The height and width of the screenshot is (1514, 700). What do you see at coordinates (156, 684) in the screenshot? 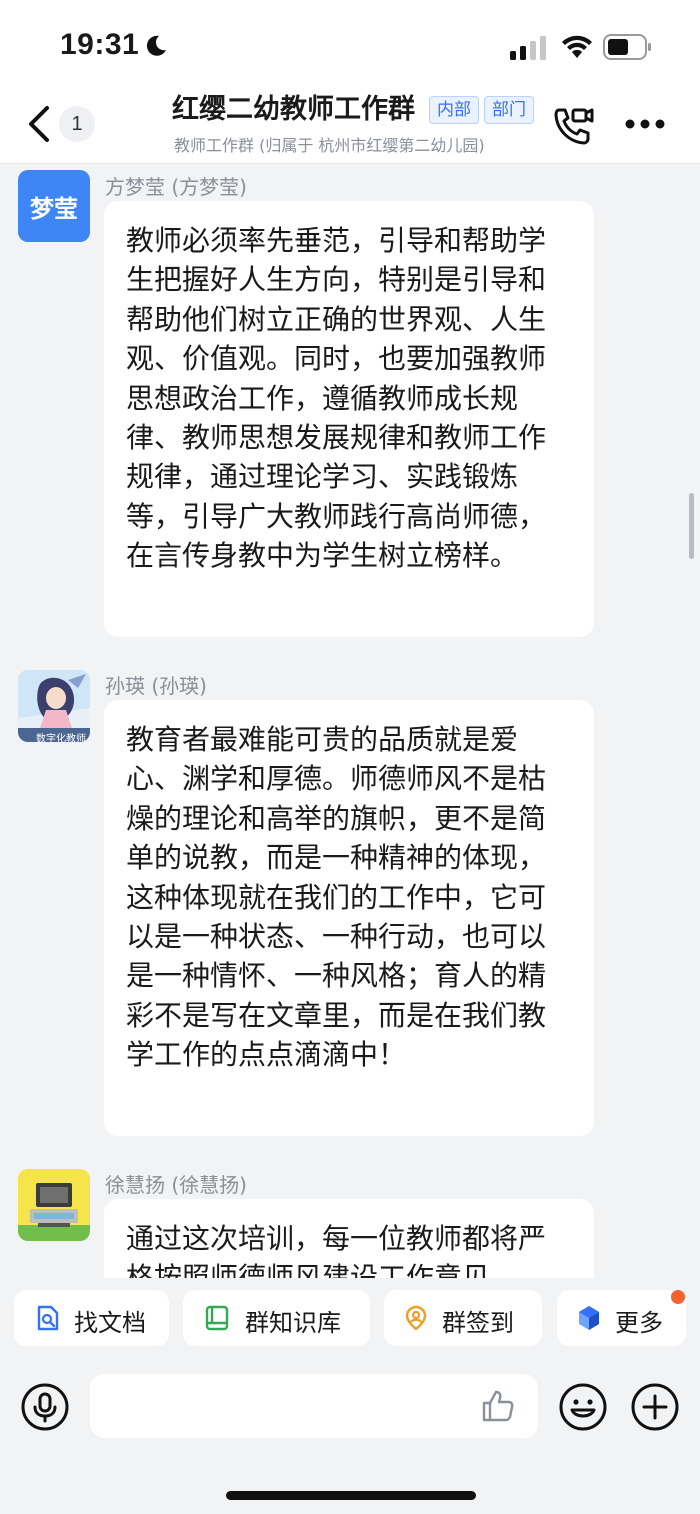
I see `sender-name: 孙瑛 (孙瑛)` at bounding box center [156, 684].